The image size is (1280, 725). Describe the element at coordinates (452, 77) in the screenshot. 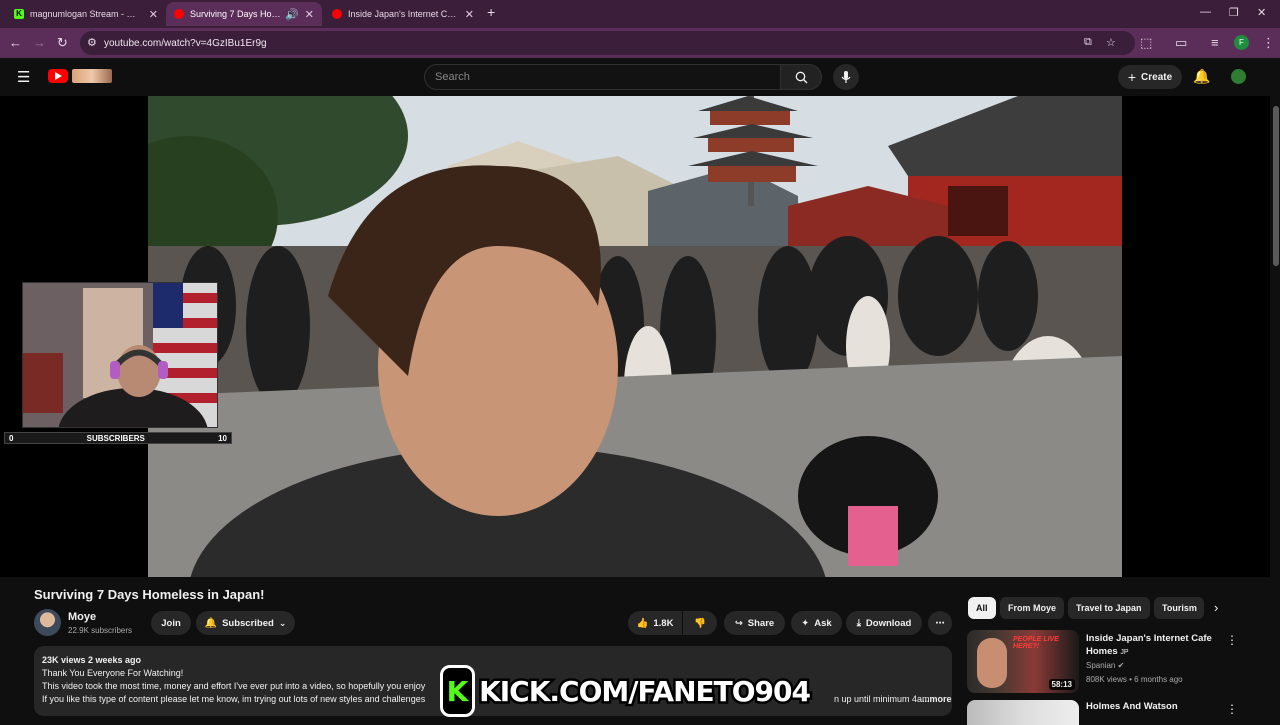

I see `search-placeholder: Search` at that location.